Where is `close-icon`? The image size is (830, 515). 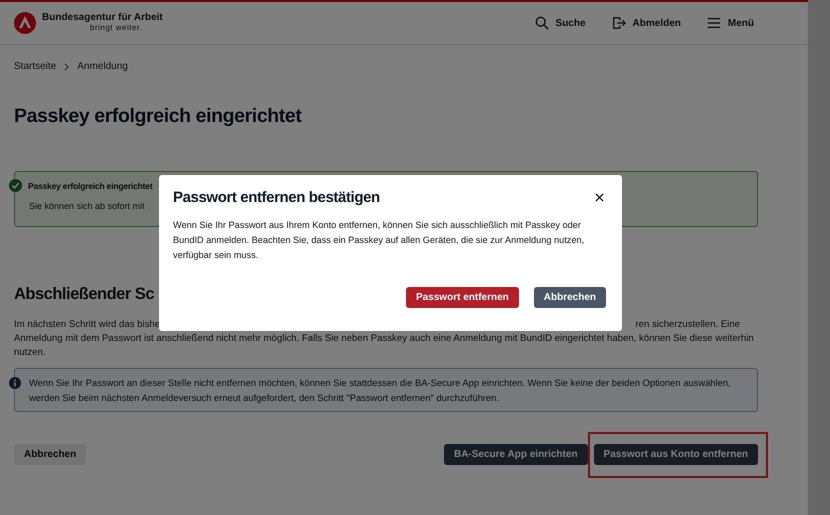 close-icon is located at coordinates (599, 197).